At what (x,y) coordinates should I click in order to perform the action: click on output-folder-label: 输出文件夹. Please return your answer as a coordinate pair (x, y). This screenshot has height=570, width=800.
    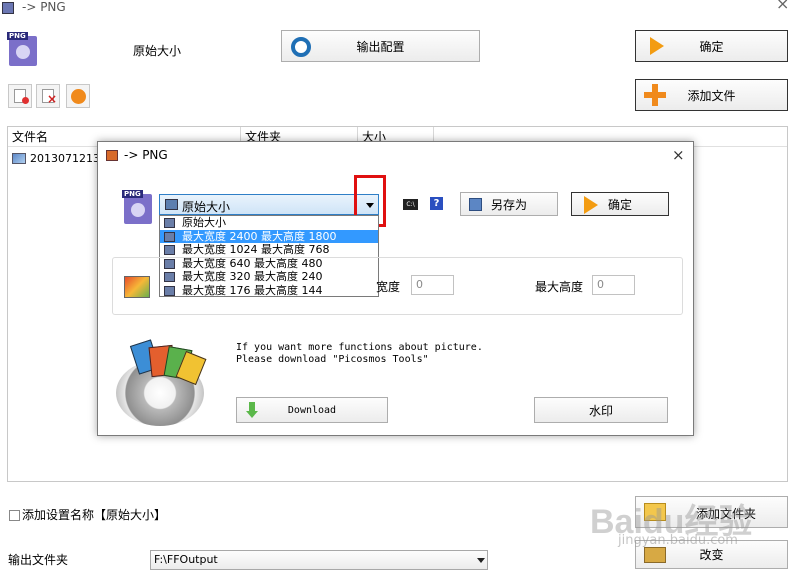
    Looking at the image, I should click on (38, 560).